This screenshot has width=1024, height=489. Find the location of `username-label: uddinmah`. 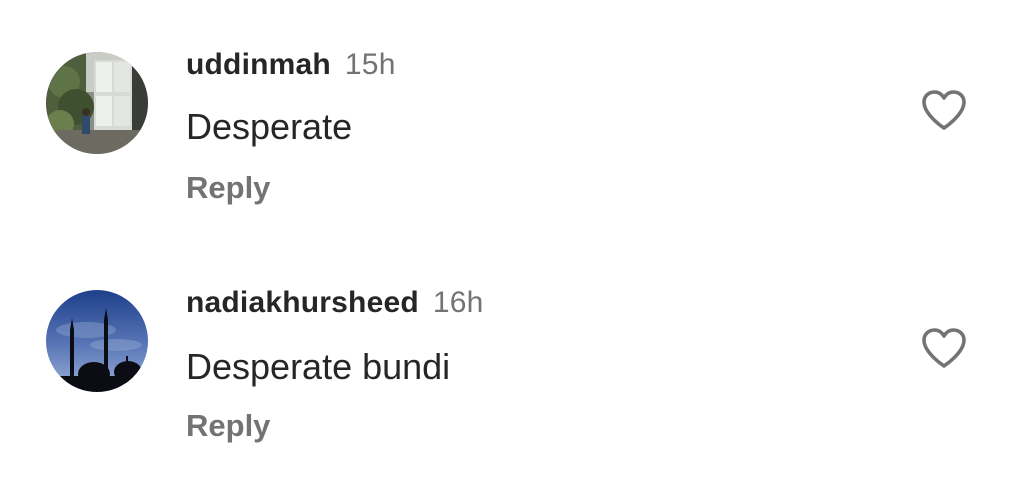

username-label: uddinmah is located at coordinates (258, 64).